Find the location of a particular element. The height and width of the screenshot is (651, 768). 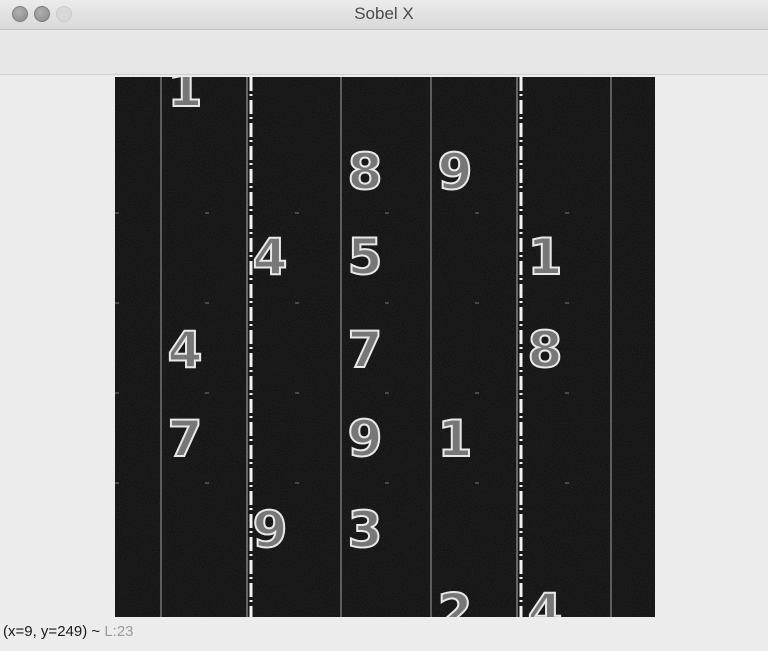

cursor-coords: (x=9, y=249) ~ is located at coordinates (52, 631).